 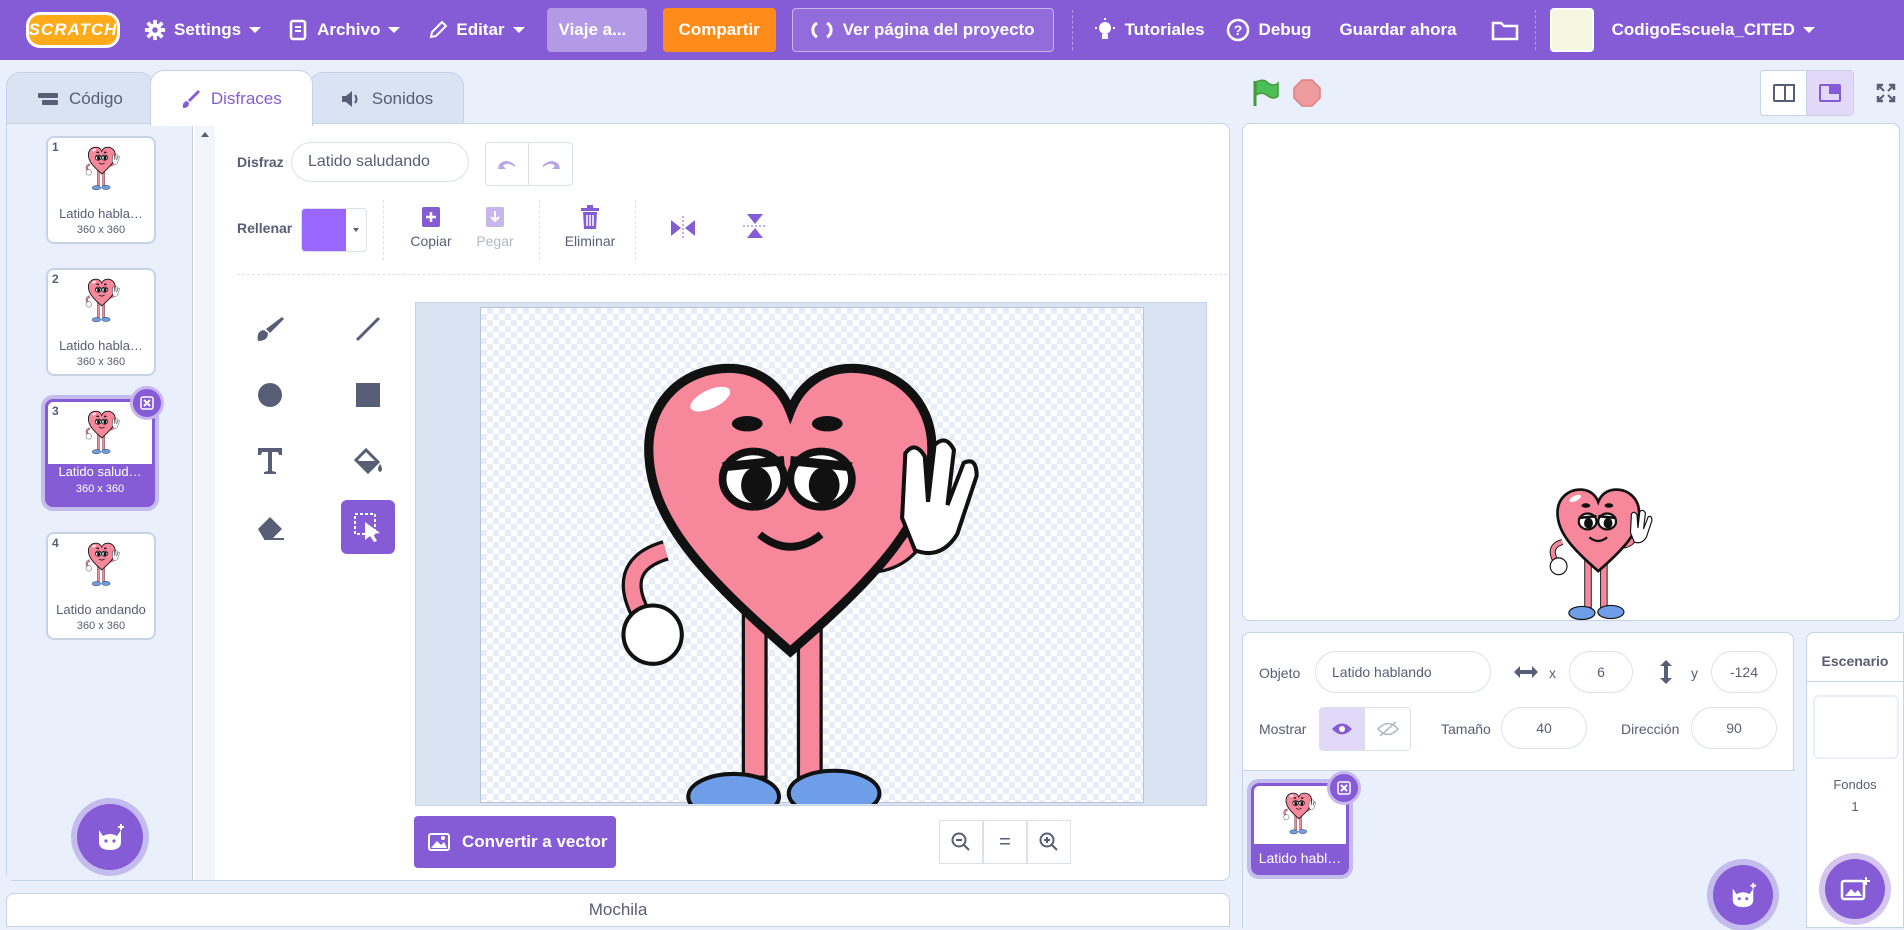 I want to click on stage-target-pane: Escenario Fondos 1, so click(x=1855, y=780).